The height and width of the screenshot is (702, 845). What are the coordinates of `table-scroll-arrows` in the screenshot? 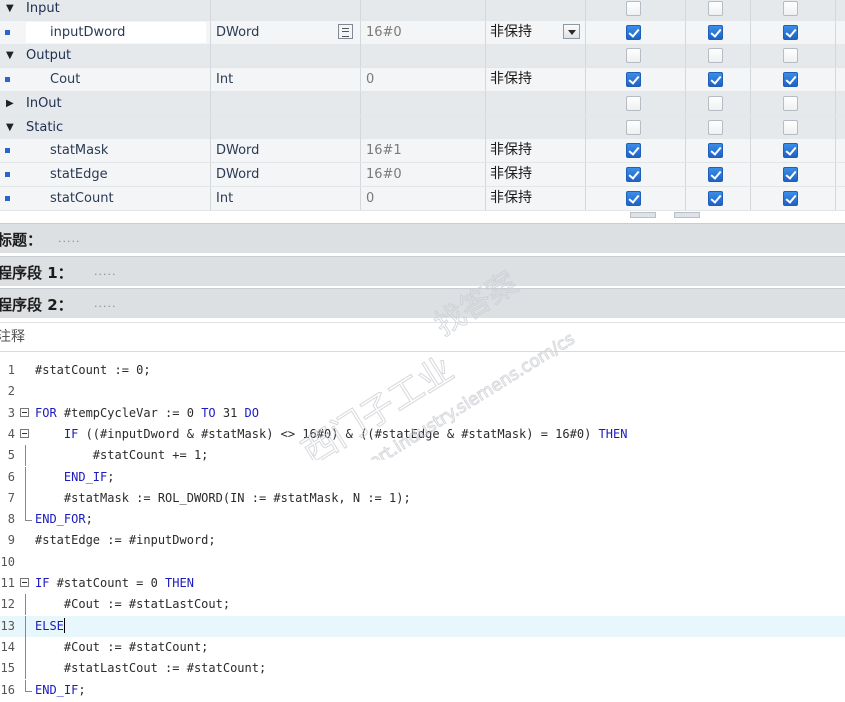 It's located at (665, 215).